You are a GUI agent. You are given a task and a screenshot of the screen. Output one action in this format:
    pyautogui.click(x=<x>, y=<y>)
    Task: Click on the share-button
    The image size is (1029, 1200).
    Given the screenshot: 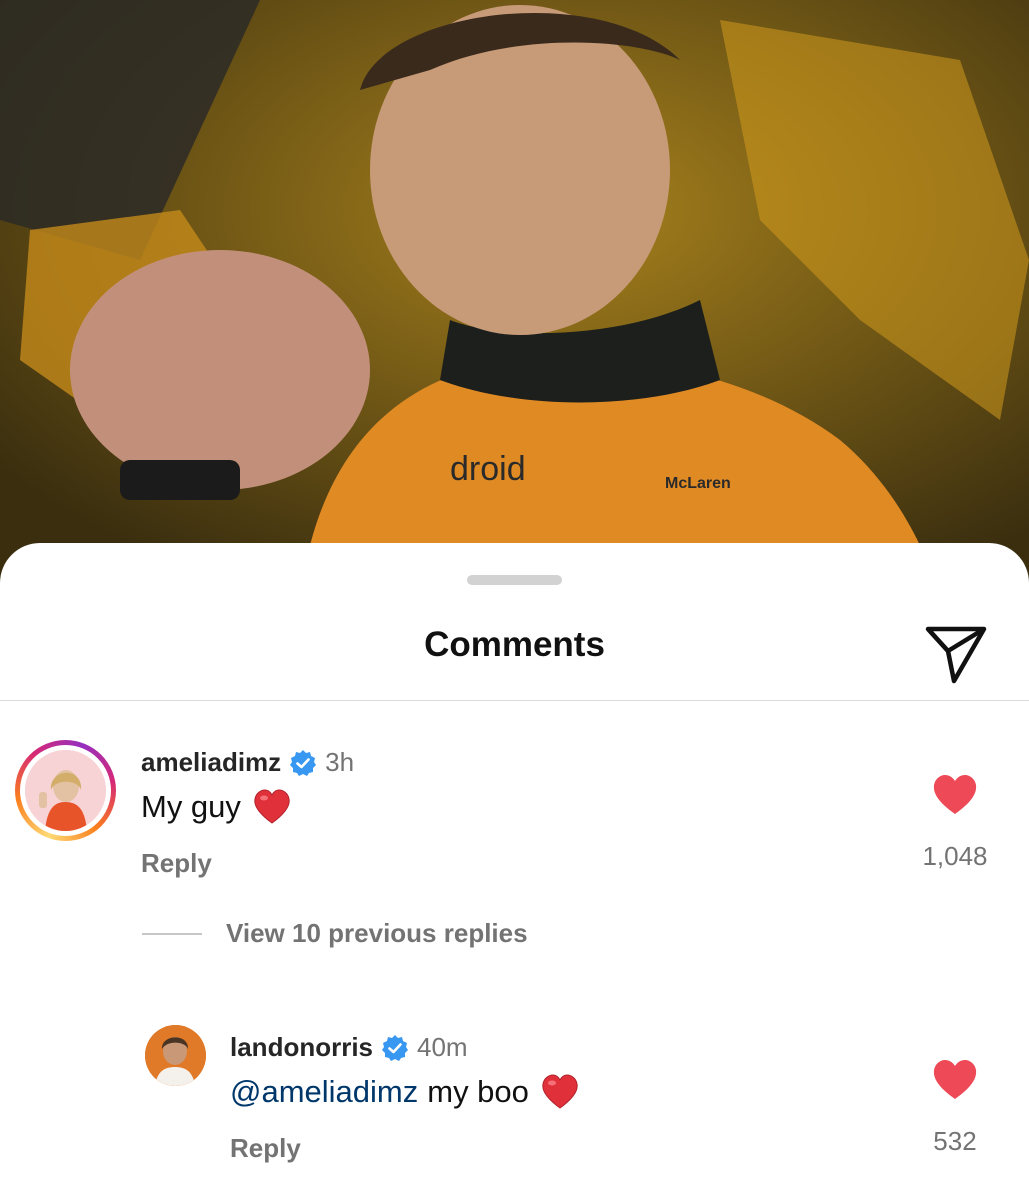 What is the action you would take?
    pyautogui.click(x=956, y=651)
    